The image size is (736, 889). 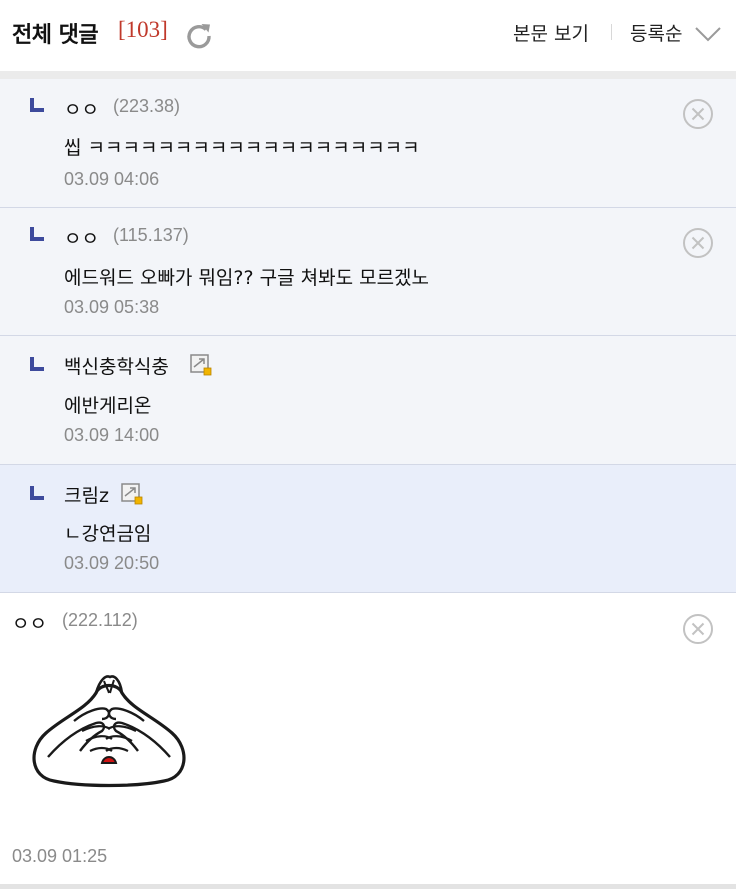 I want to click on reply-date: 03.09 04:06, so click(x=112, y=179).